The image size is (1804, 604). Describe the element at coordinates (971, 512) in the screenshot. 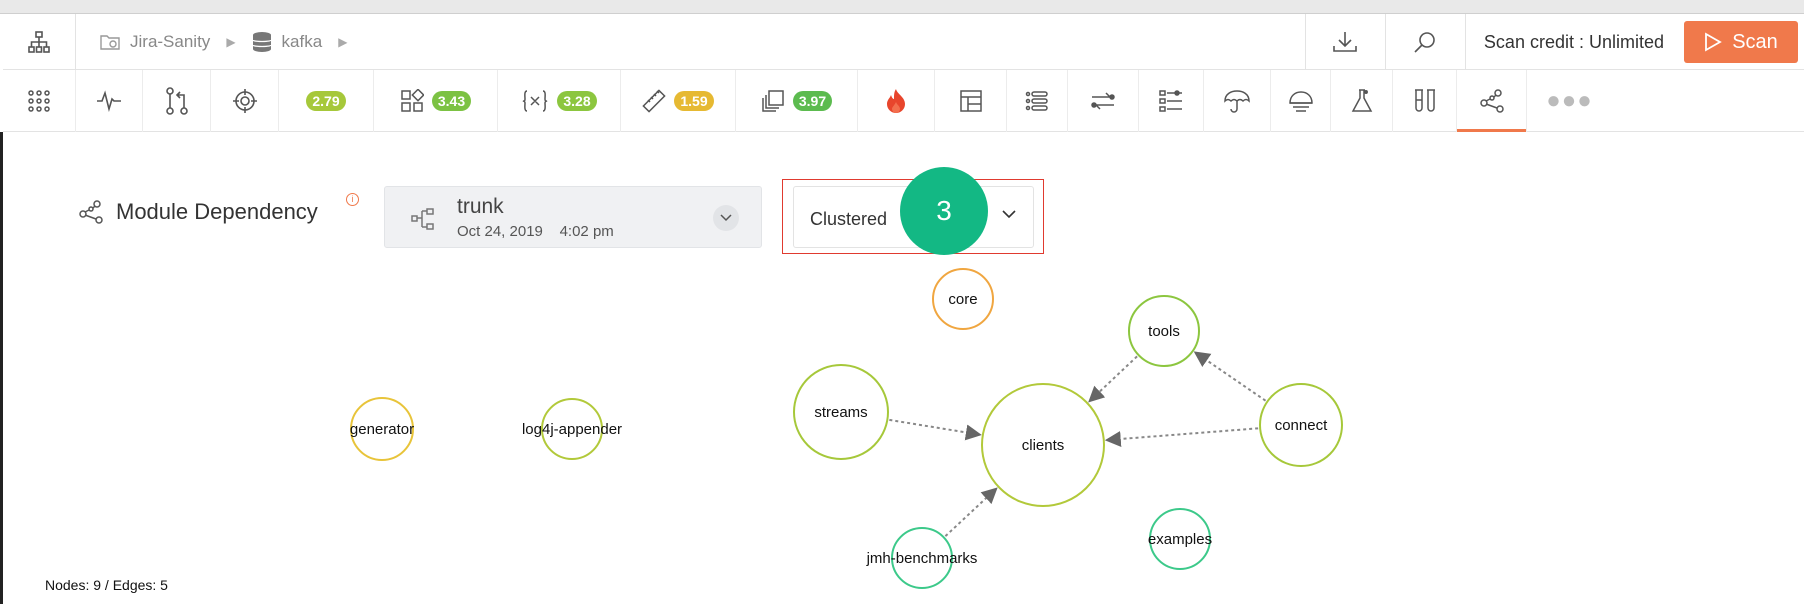

I see `graph-edge-jmh-benchmarks-clients` at that location.